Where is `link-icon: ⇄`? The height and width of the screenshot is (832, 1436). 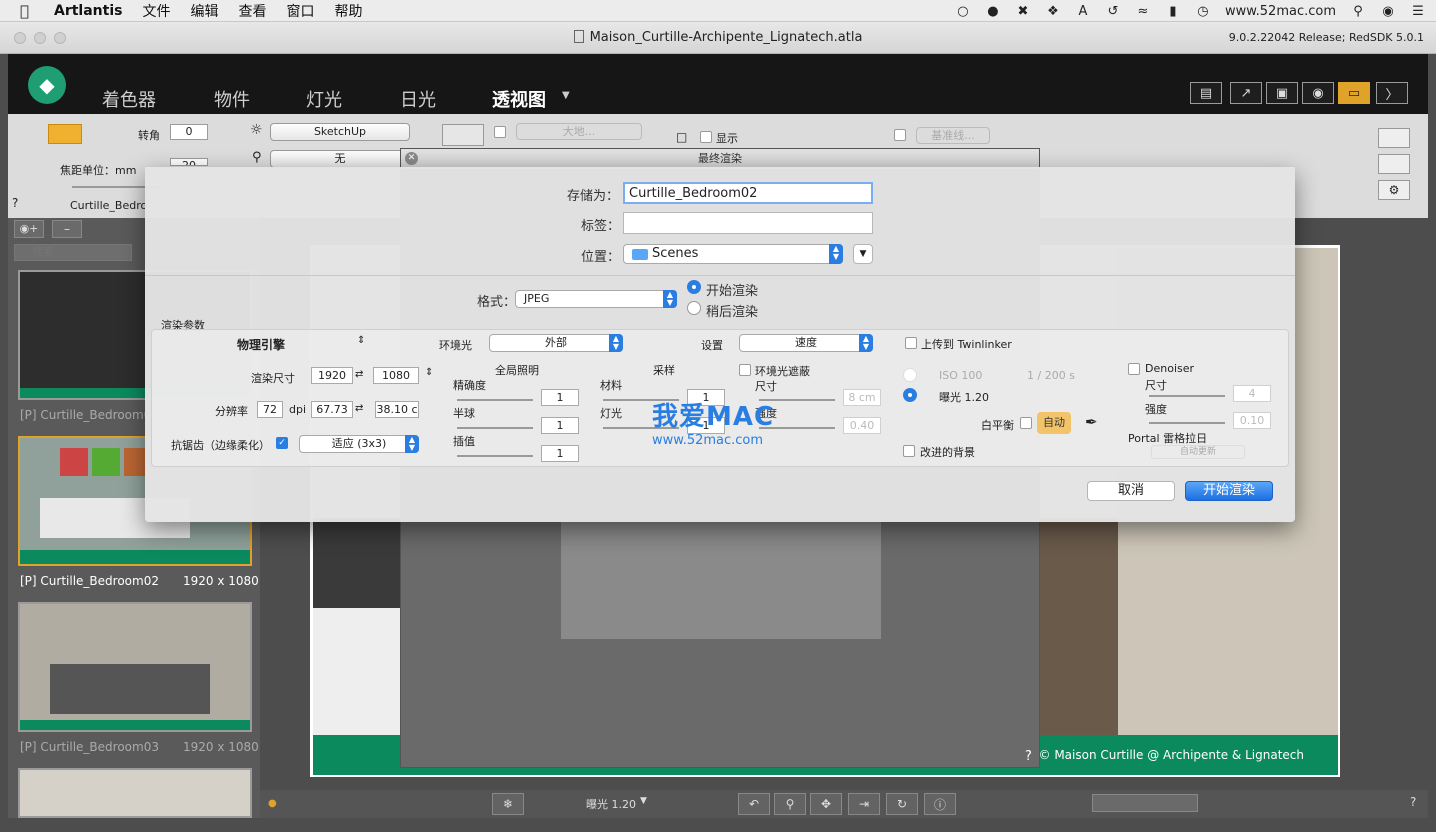 link-icon: ⇄ is located at coordinates (359, 374).